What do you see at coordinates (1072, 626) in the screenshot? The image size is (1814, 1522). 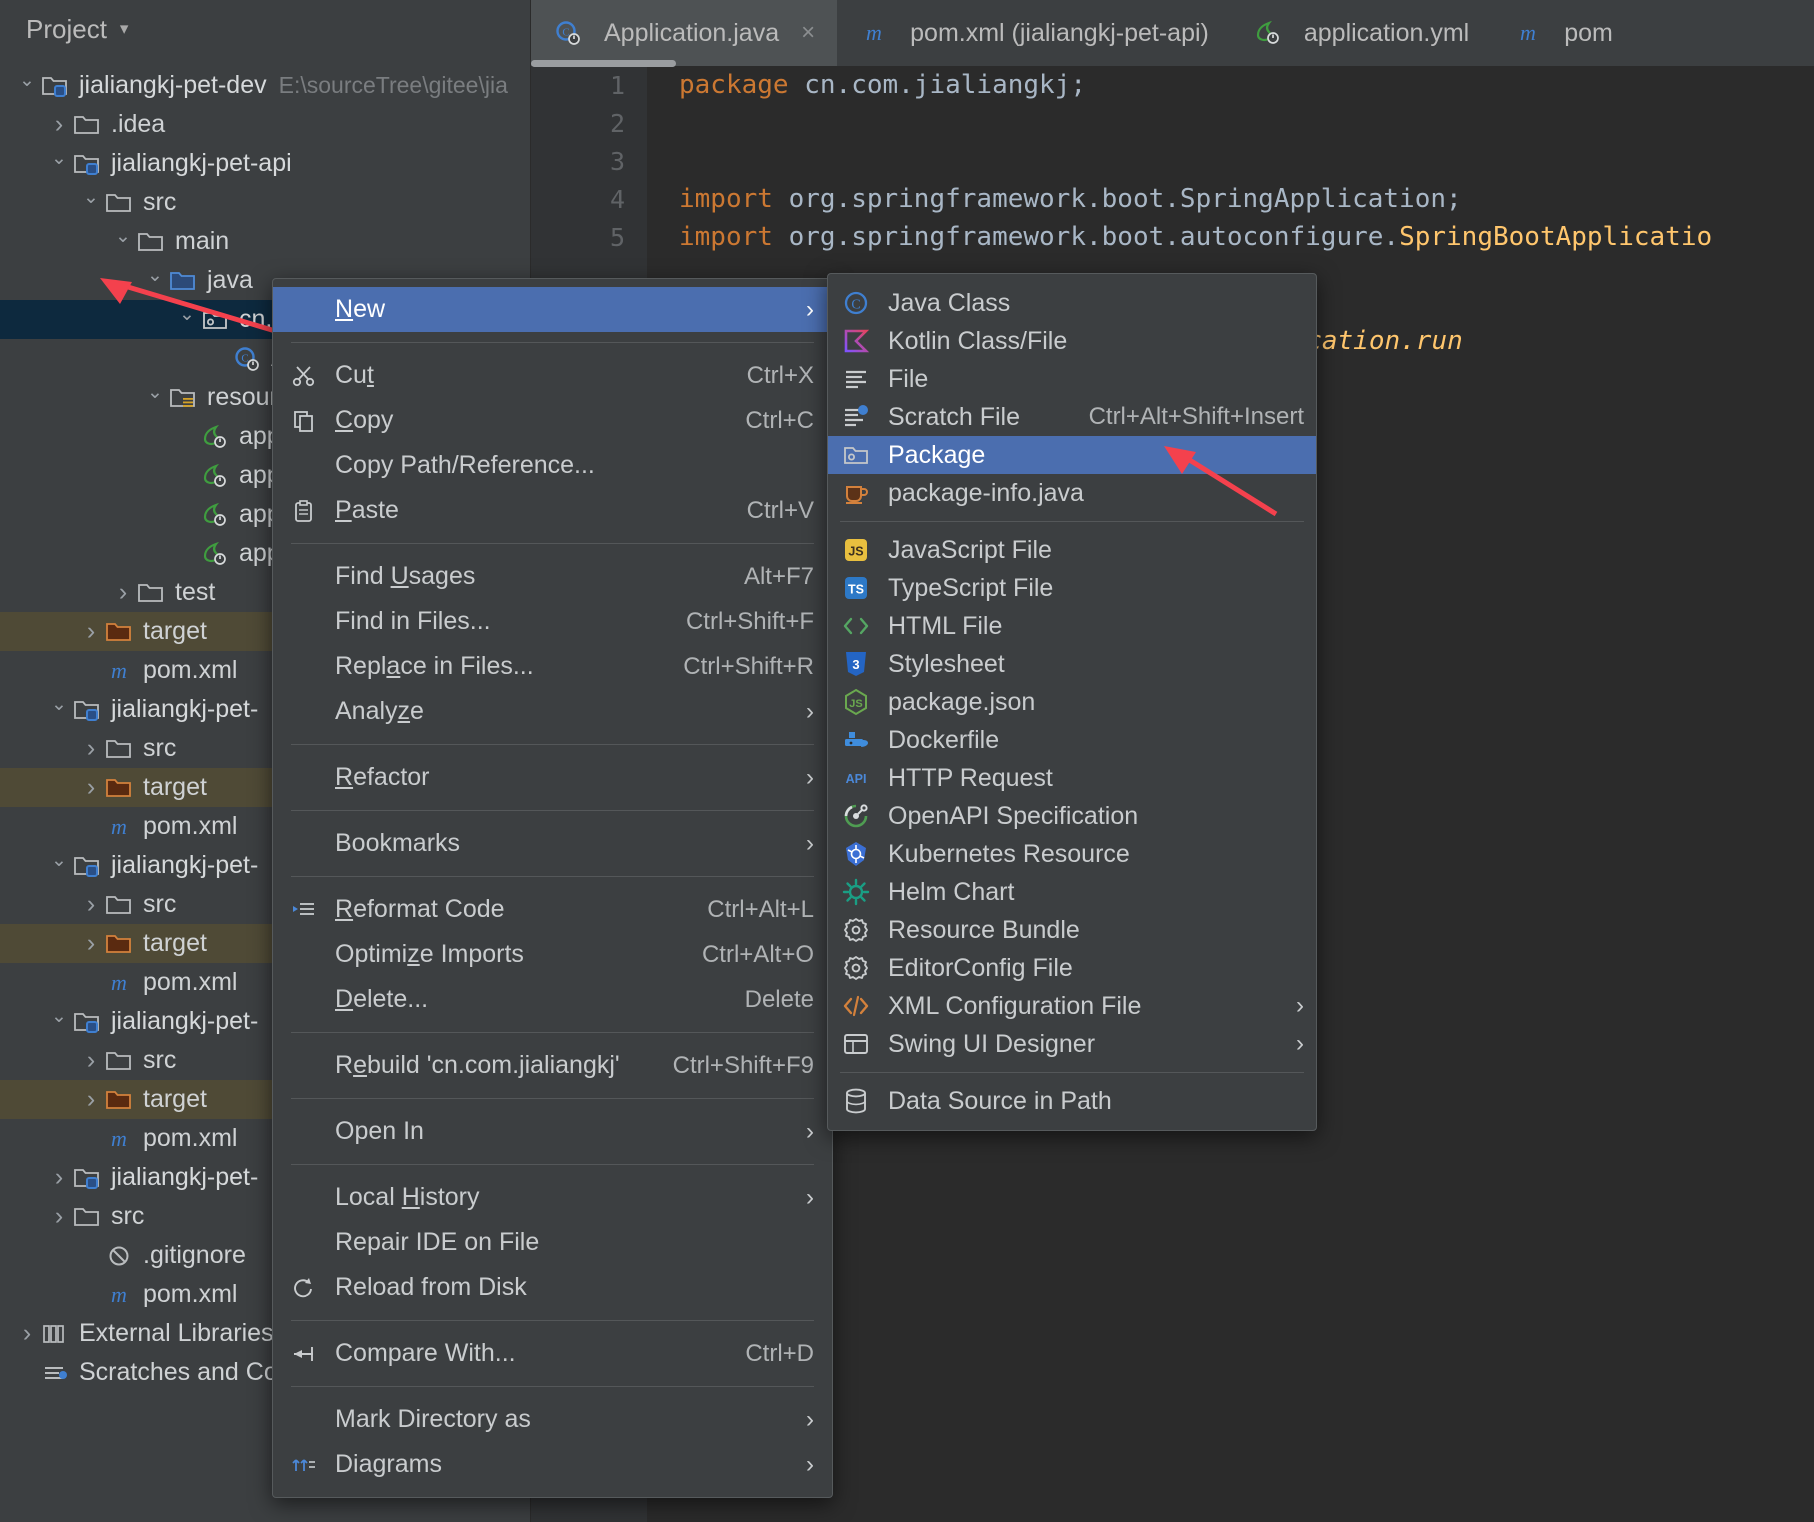 I see `menu-item-html-file: HTML File` at bounding box center [1072, 626].